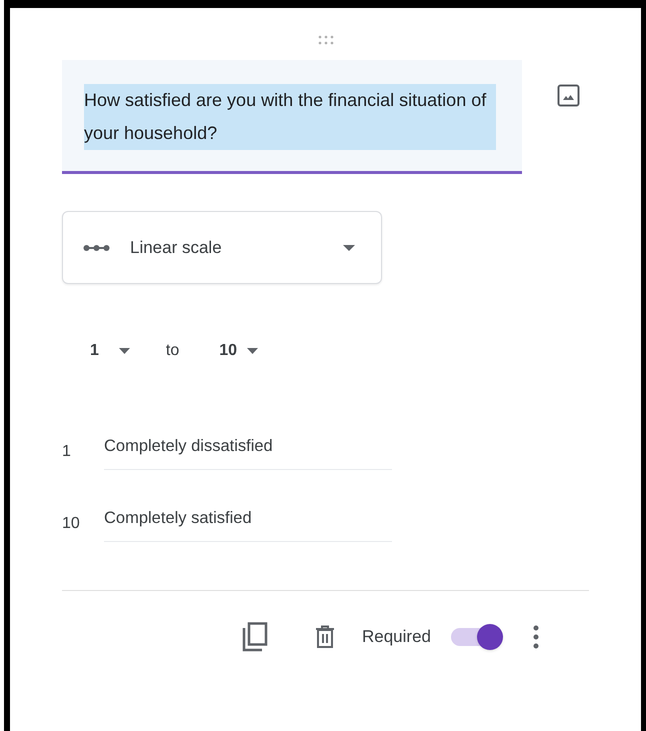  Describe the element at coordinates (536, 636) in the screenshot. I see `more-options-icon` at that location.